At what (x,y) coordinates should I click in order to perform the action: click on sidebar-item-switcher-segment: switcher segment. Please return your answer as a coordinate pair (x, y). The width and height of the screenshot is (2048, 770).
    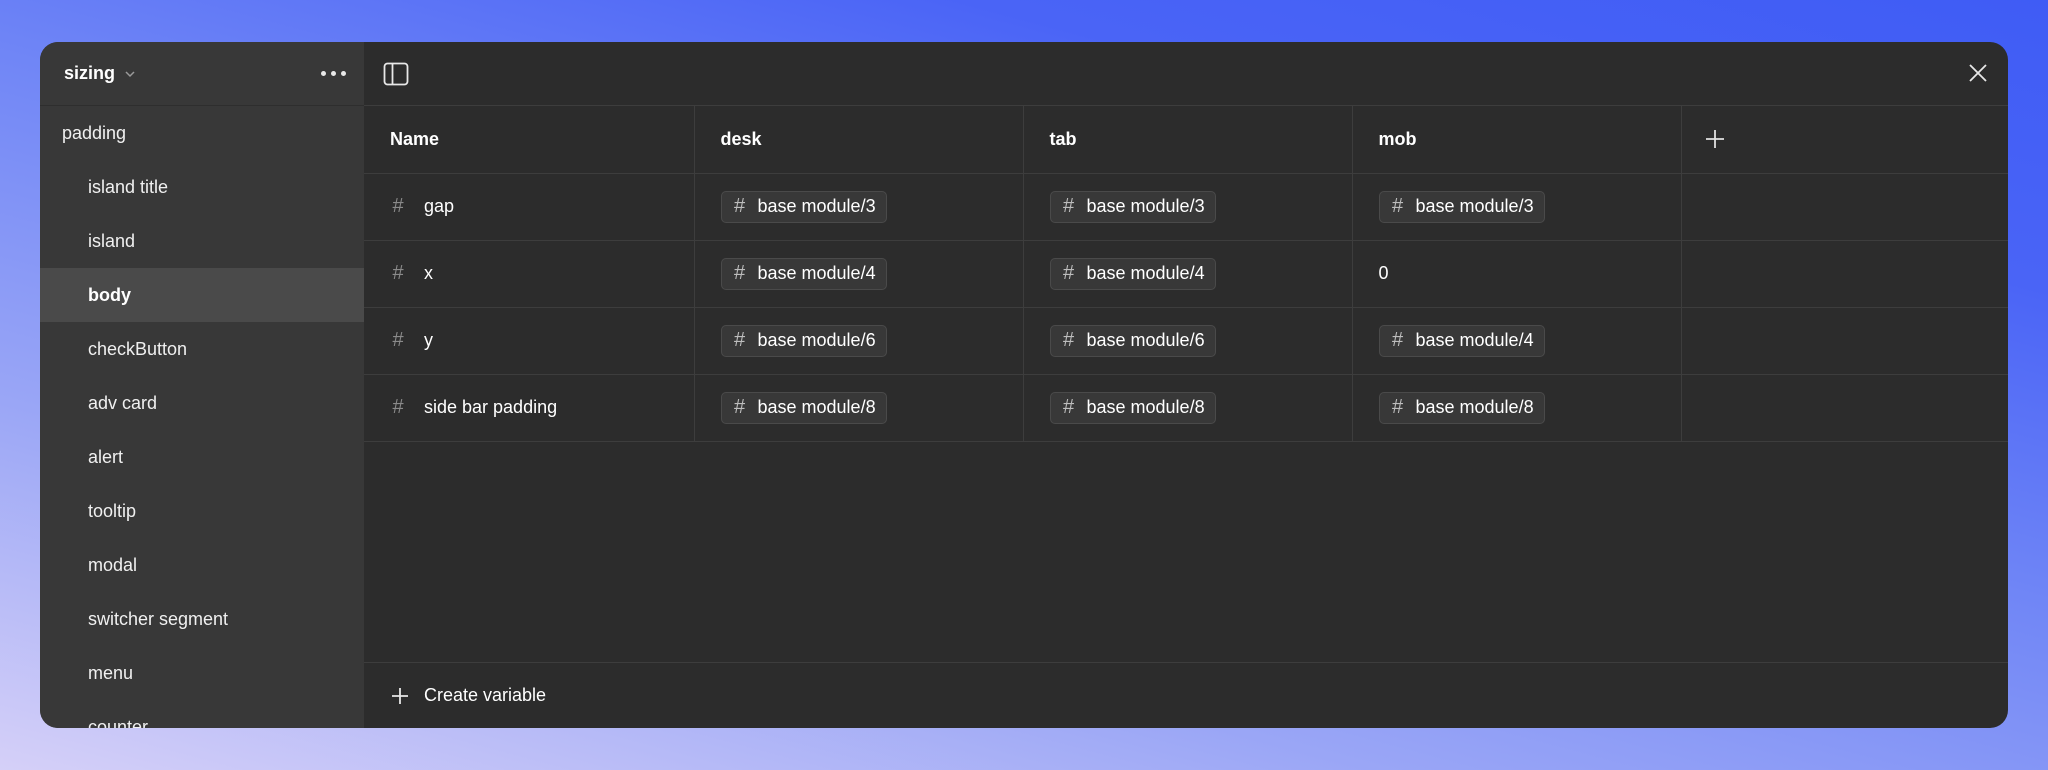
    Looking at the image, I should click on (202, 619).